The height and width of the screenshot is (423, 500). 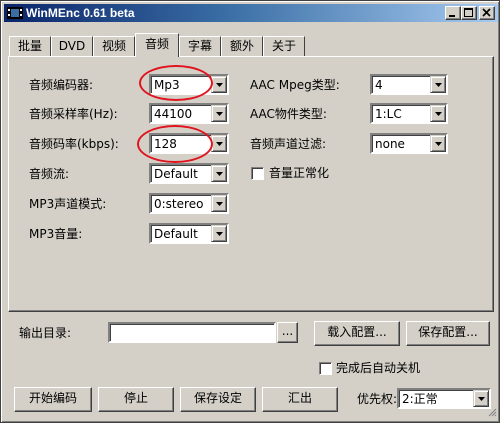 I want to click on title-bar: WinMEnc 0.61 beta, so click(x=251, y=13).